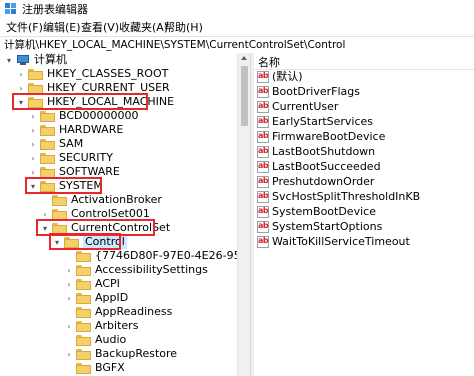 The image size is (474, 376). Describe the element at coordinates (183, 28) in the screenshot. I see `menu-help: 帮助(H)` at that location.